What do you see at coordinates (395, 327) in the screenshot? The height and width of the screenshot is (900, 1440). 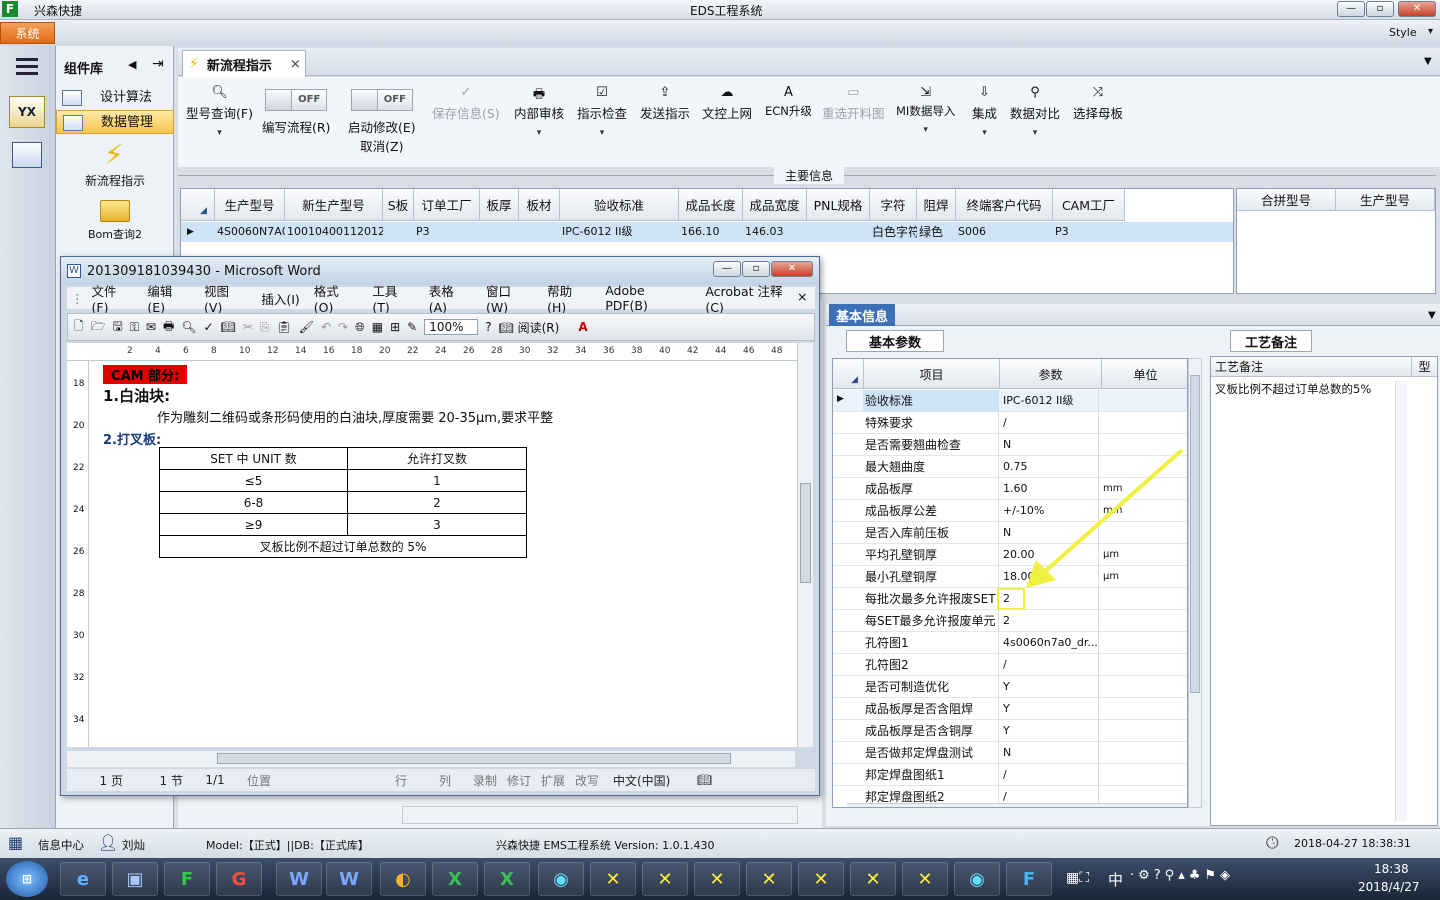 I see `insert-table-icon: ⊞` at bounding box center [395, 327].